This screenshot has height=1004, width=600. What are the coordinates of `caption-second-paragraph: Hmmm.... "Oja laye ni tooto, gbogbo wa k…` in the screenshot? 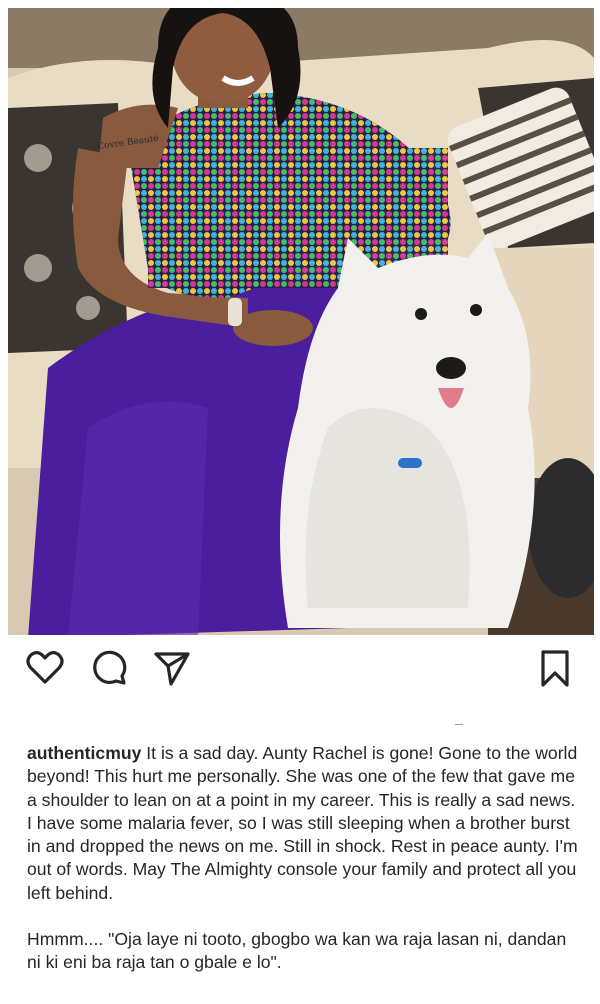 It's located at (297, 951).